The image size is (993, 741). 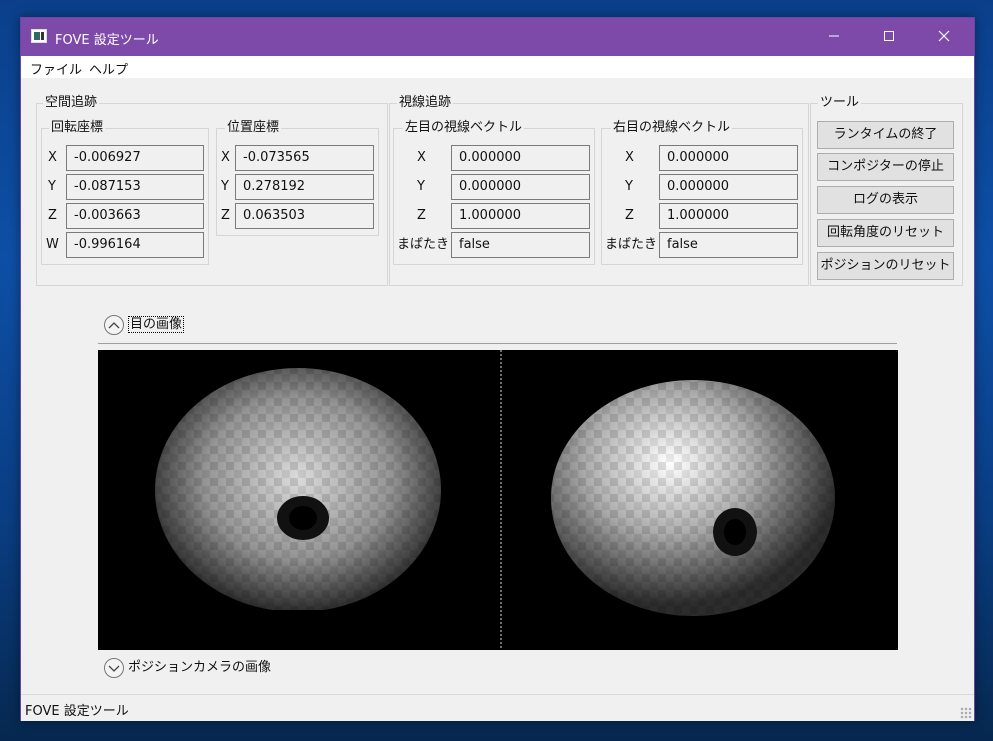 I want to click on minimize-icon, so click(x=834, y=36).